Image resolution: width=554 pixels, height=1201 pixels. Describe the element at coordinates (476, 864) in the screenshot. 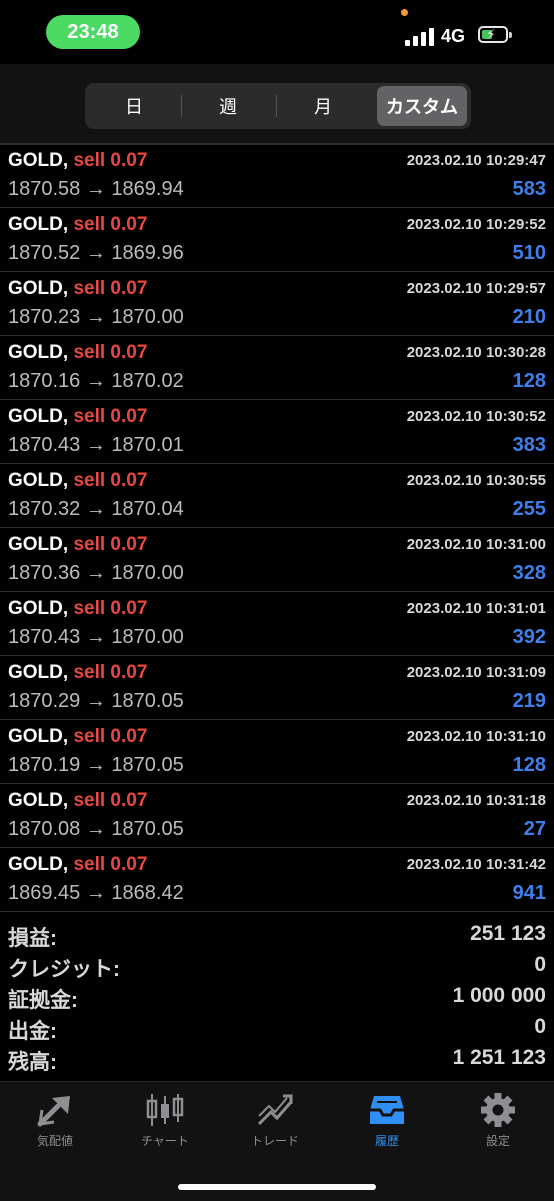

I see `trade-time: 2023.02.10 10:31:42` at that location.